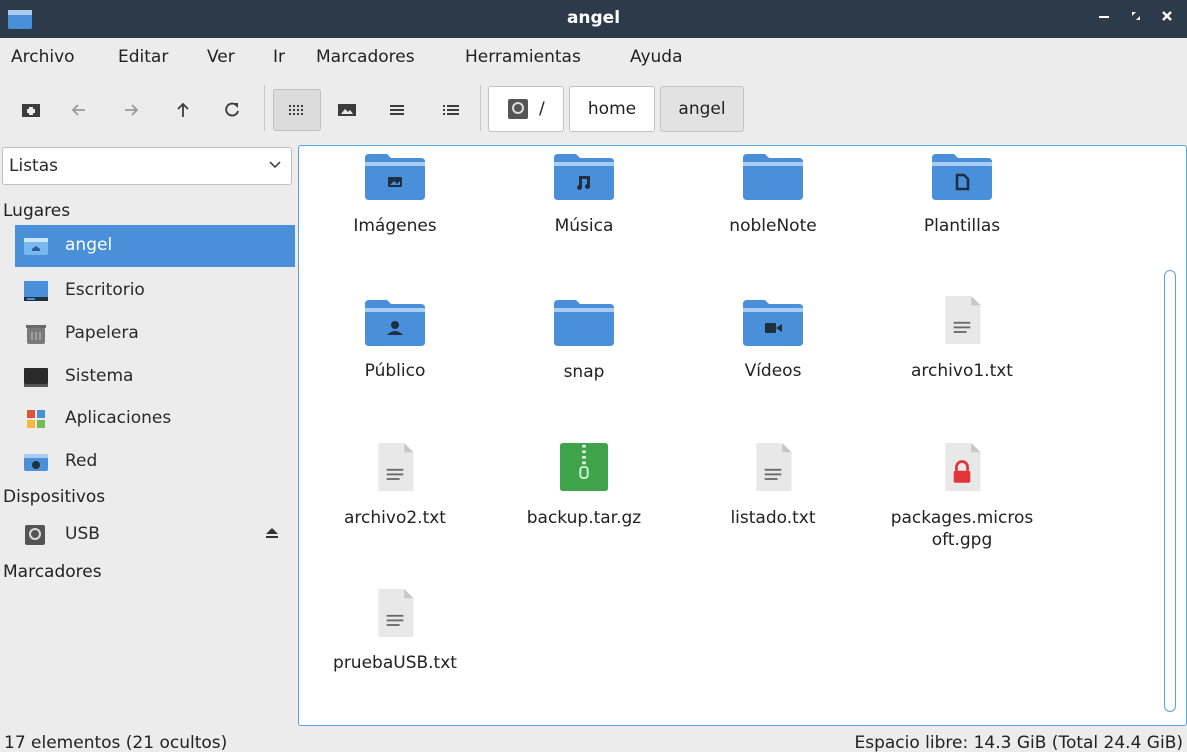 The image size is (1187, 752). What do you see at coordinates (147, 166) in the screenshot?
I see `sidebar-view-select: Listas` at bounding box center [147, 166].